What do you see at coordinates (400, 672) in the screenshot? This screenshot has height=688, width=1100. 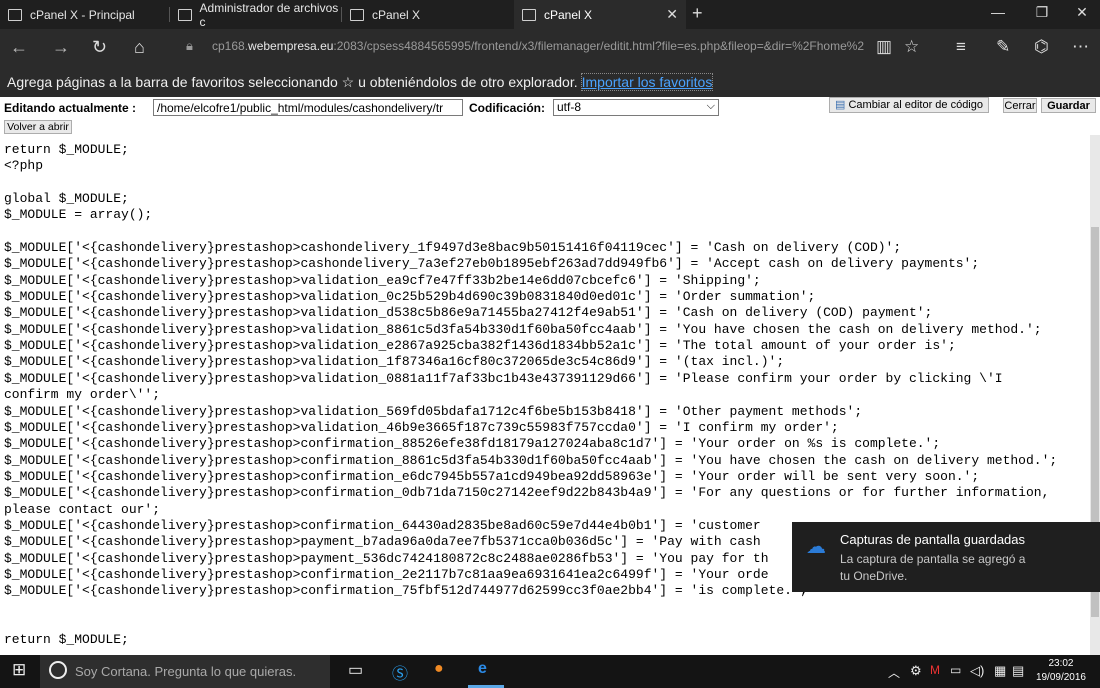 I see `skype-icon: Ⓢ` at bounding box center [400, 672].